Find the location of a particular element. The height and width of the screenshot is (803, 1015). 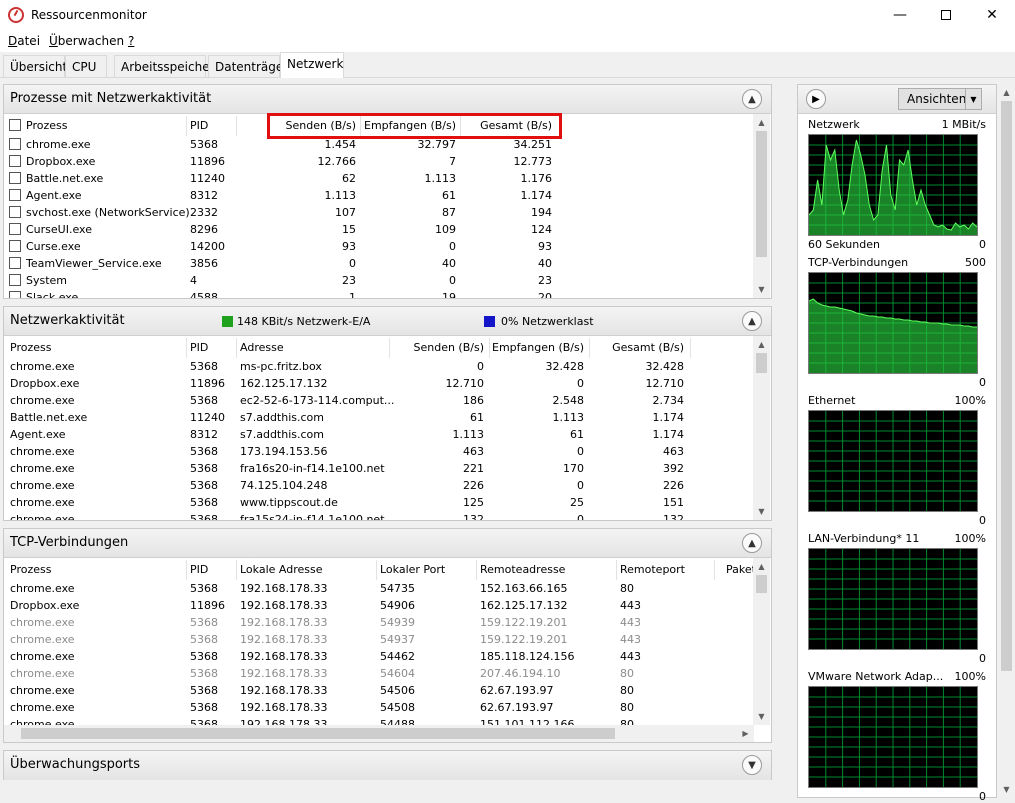

tcp-collapse-button: ▲ is located at coordinates (752, 543).